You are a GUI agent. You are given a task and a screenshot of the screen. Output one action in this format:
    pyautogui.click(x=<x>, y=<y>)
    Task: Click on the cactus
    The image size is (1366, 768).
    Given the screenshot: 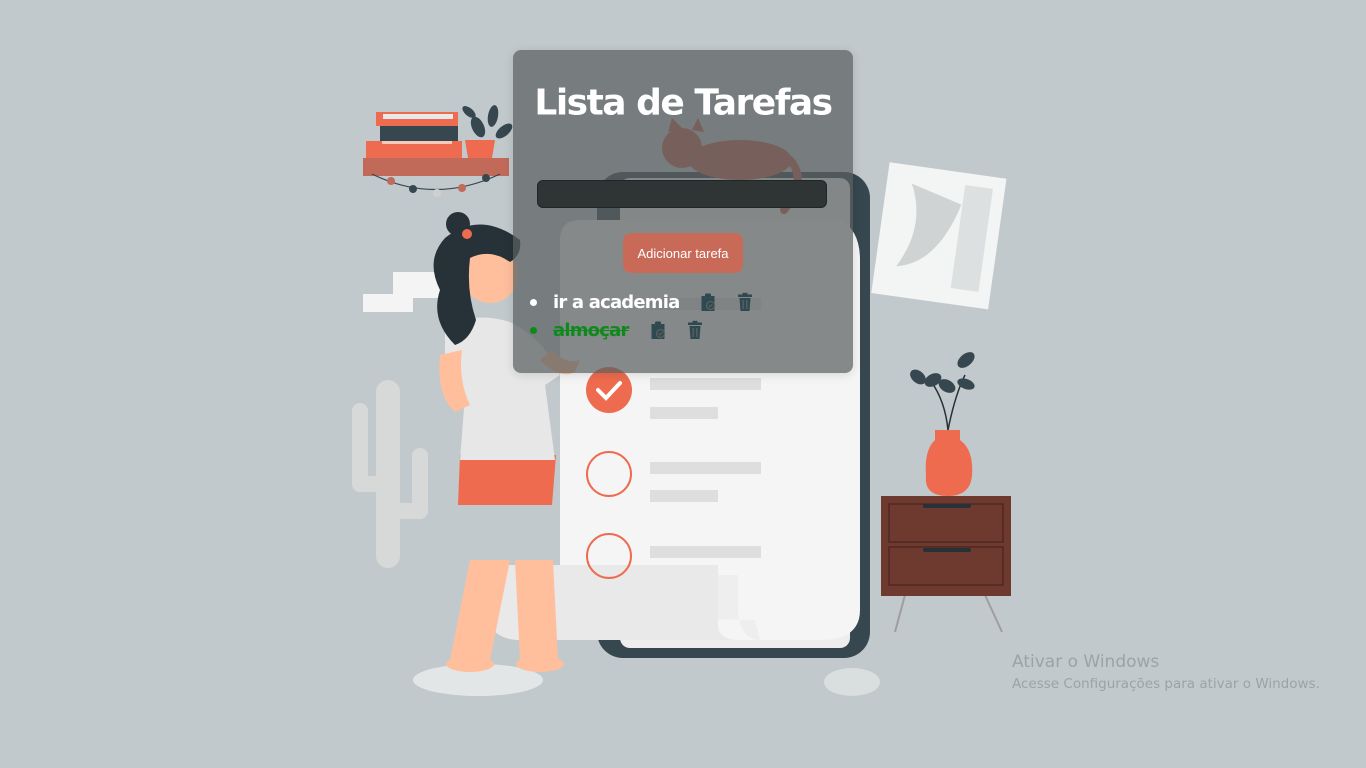 What is the action you would take?
    pyautogui.click(x=390, y=474)
    